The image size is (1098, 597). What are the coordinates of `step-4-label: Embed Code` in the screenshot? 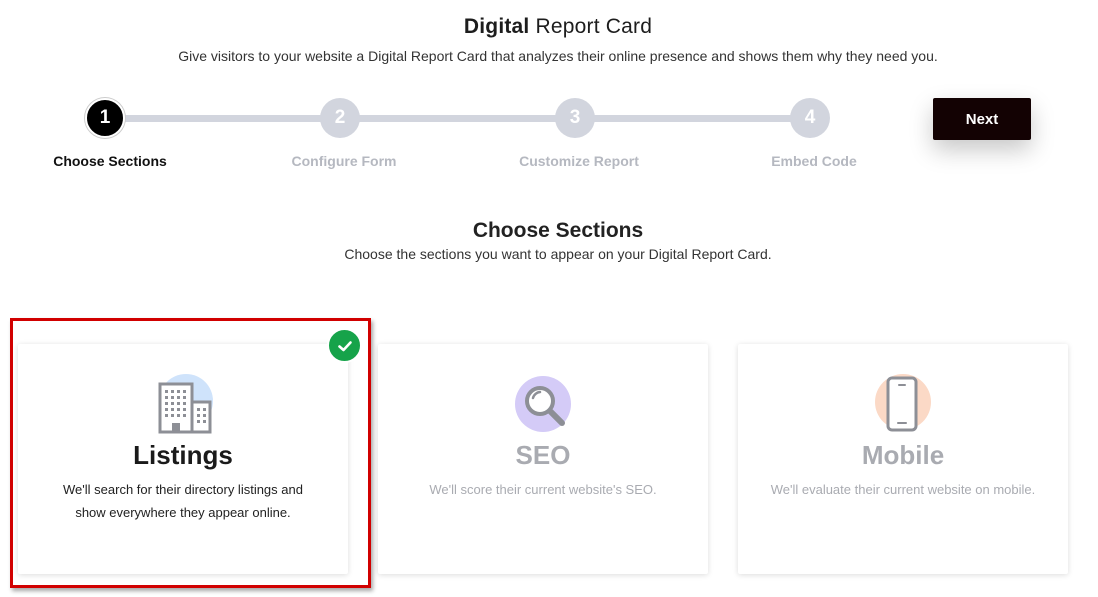 It's located at (814, 161).